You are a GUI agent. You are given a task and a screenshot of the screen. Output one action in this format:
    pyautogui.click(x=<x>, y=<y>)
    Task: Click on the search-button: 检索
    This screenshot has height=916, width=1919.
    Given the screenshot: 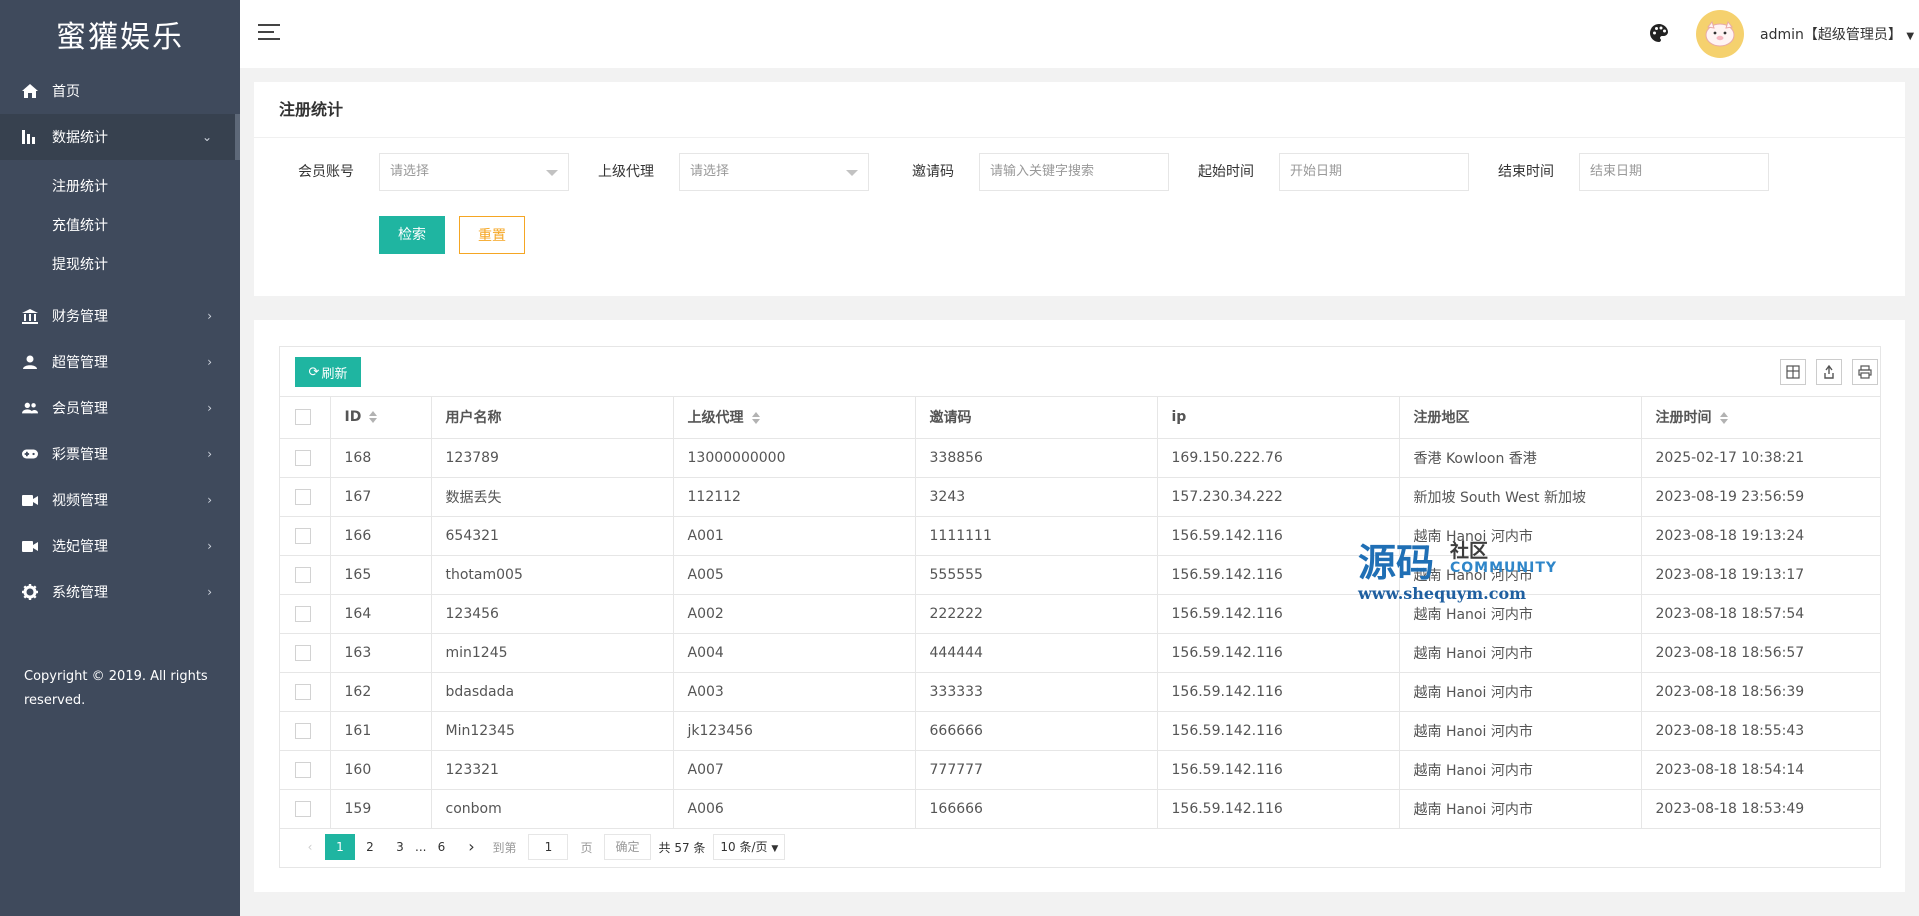 What is the action you would take?
    pyautogui.click(x=412, y=235)
    